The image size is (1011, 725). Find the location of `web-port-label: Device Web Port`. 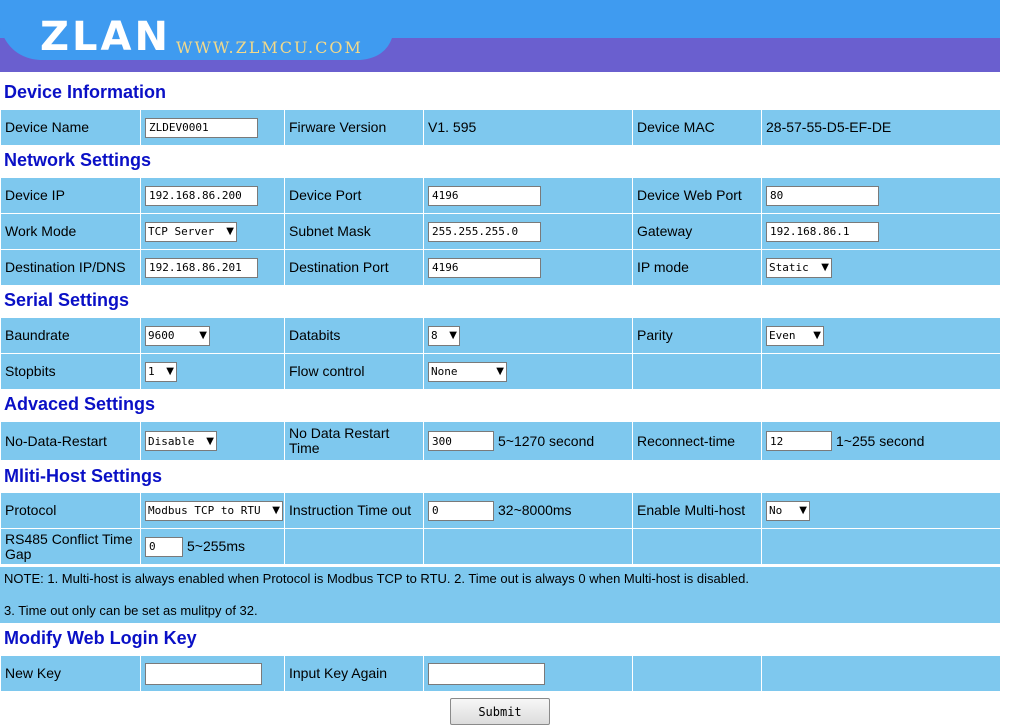

web-port-label: Device Web Port is located at coordinates (697, 195).